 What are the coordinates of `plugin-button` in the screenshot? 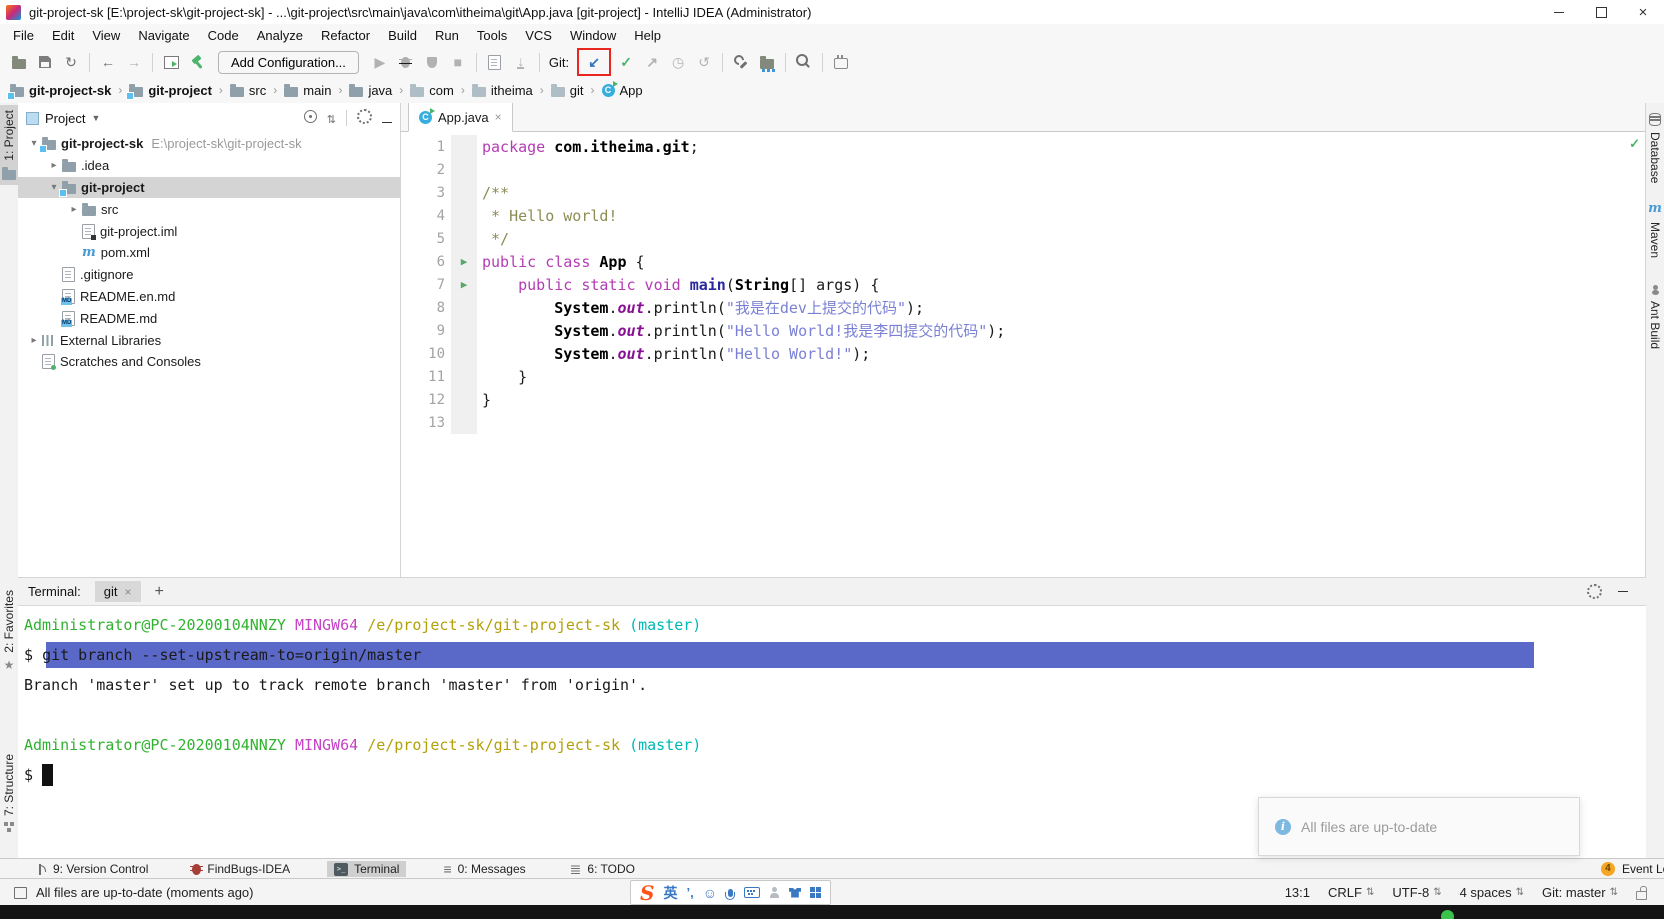 It's located at (841, 62).